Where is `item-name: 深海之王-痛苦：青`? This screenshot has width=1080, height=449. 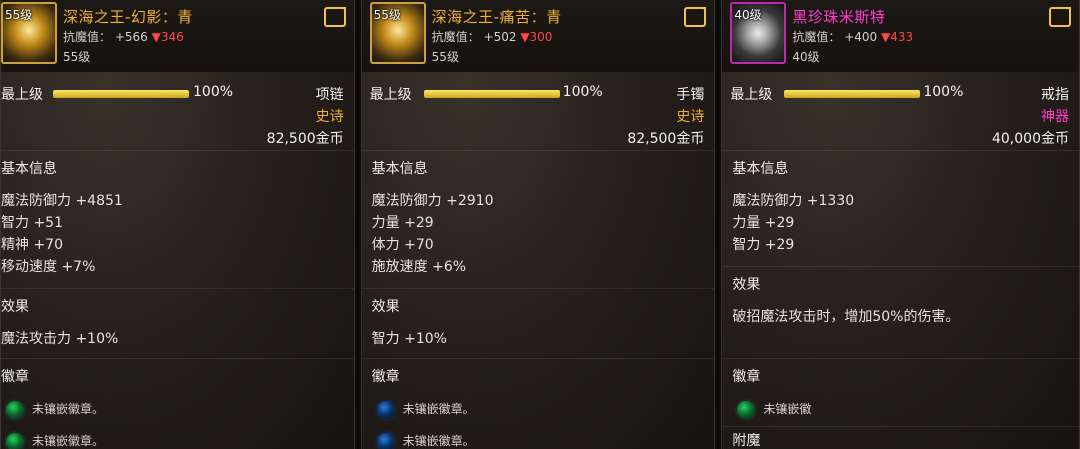
item-name: 深海之王-痛苦：青 is located at coordinates (496, 17).